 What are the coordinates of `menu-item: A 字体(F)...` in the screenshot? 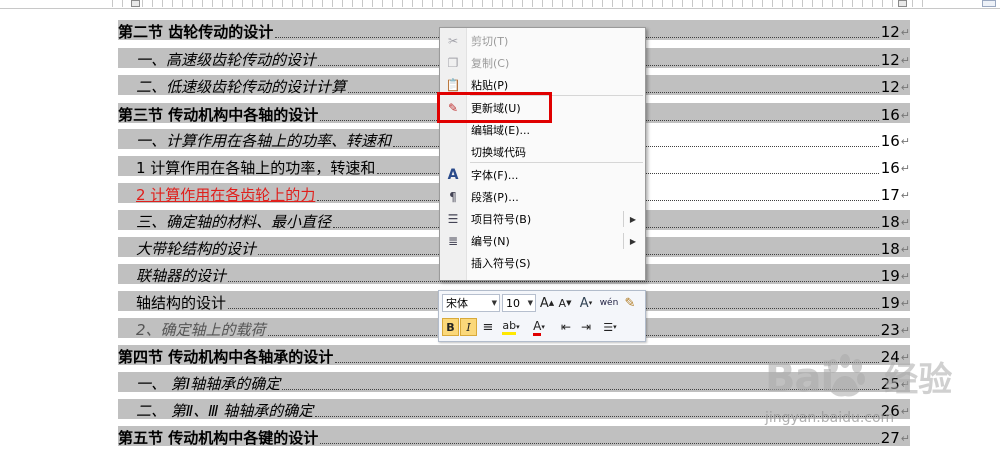 It's located at (542, 175).